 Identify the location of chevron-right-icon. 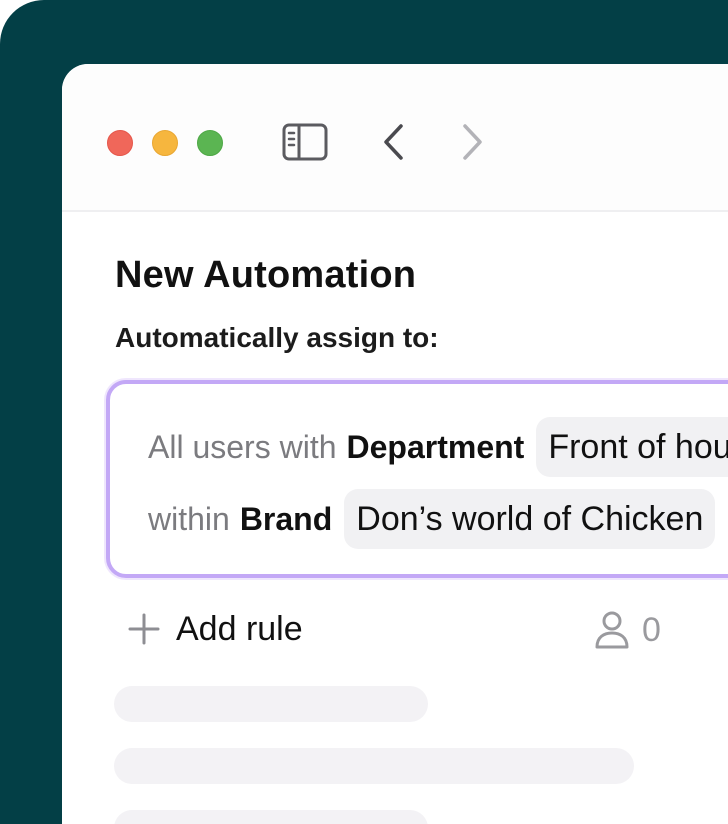
(472, 142).